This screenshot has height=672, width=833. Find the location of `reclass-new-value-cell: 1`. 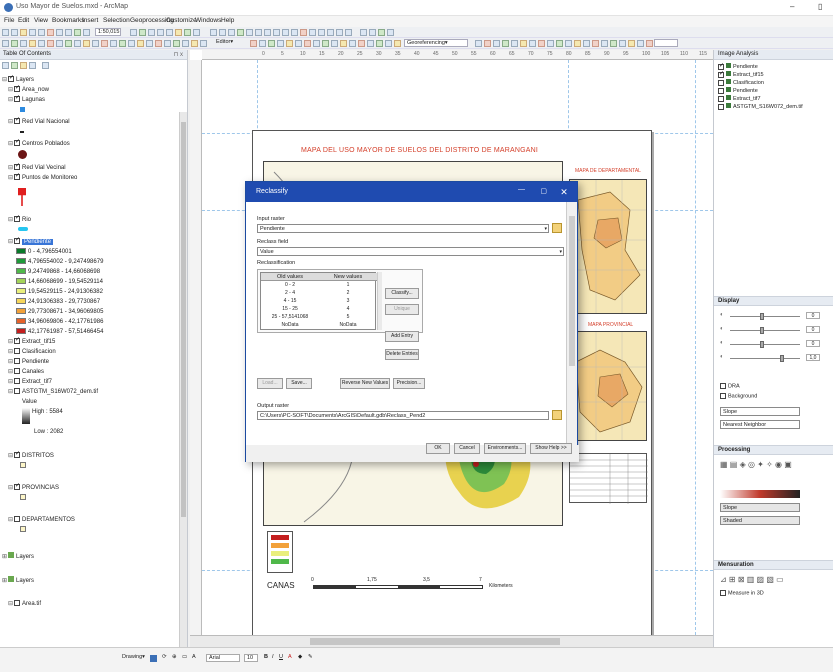

reclass-new-value-cell: 1 is located at coordinates (348, 285).